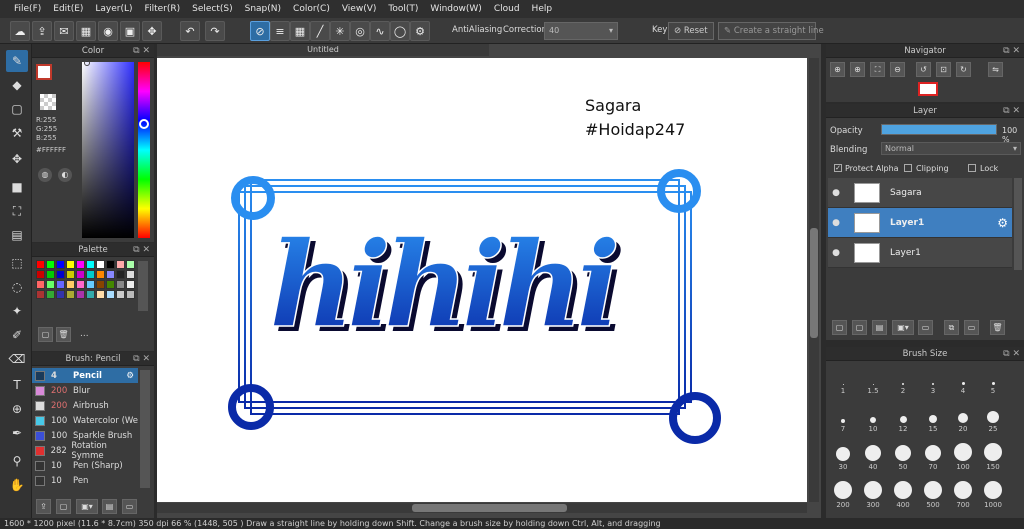 This screenshot has height=529, width=1024. Describe the element at coordinates (87, 63) in the screenshot. I see `sv-picker-handle` at that location.